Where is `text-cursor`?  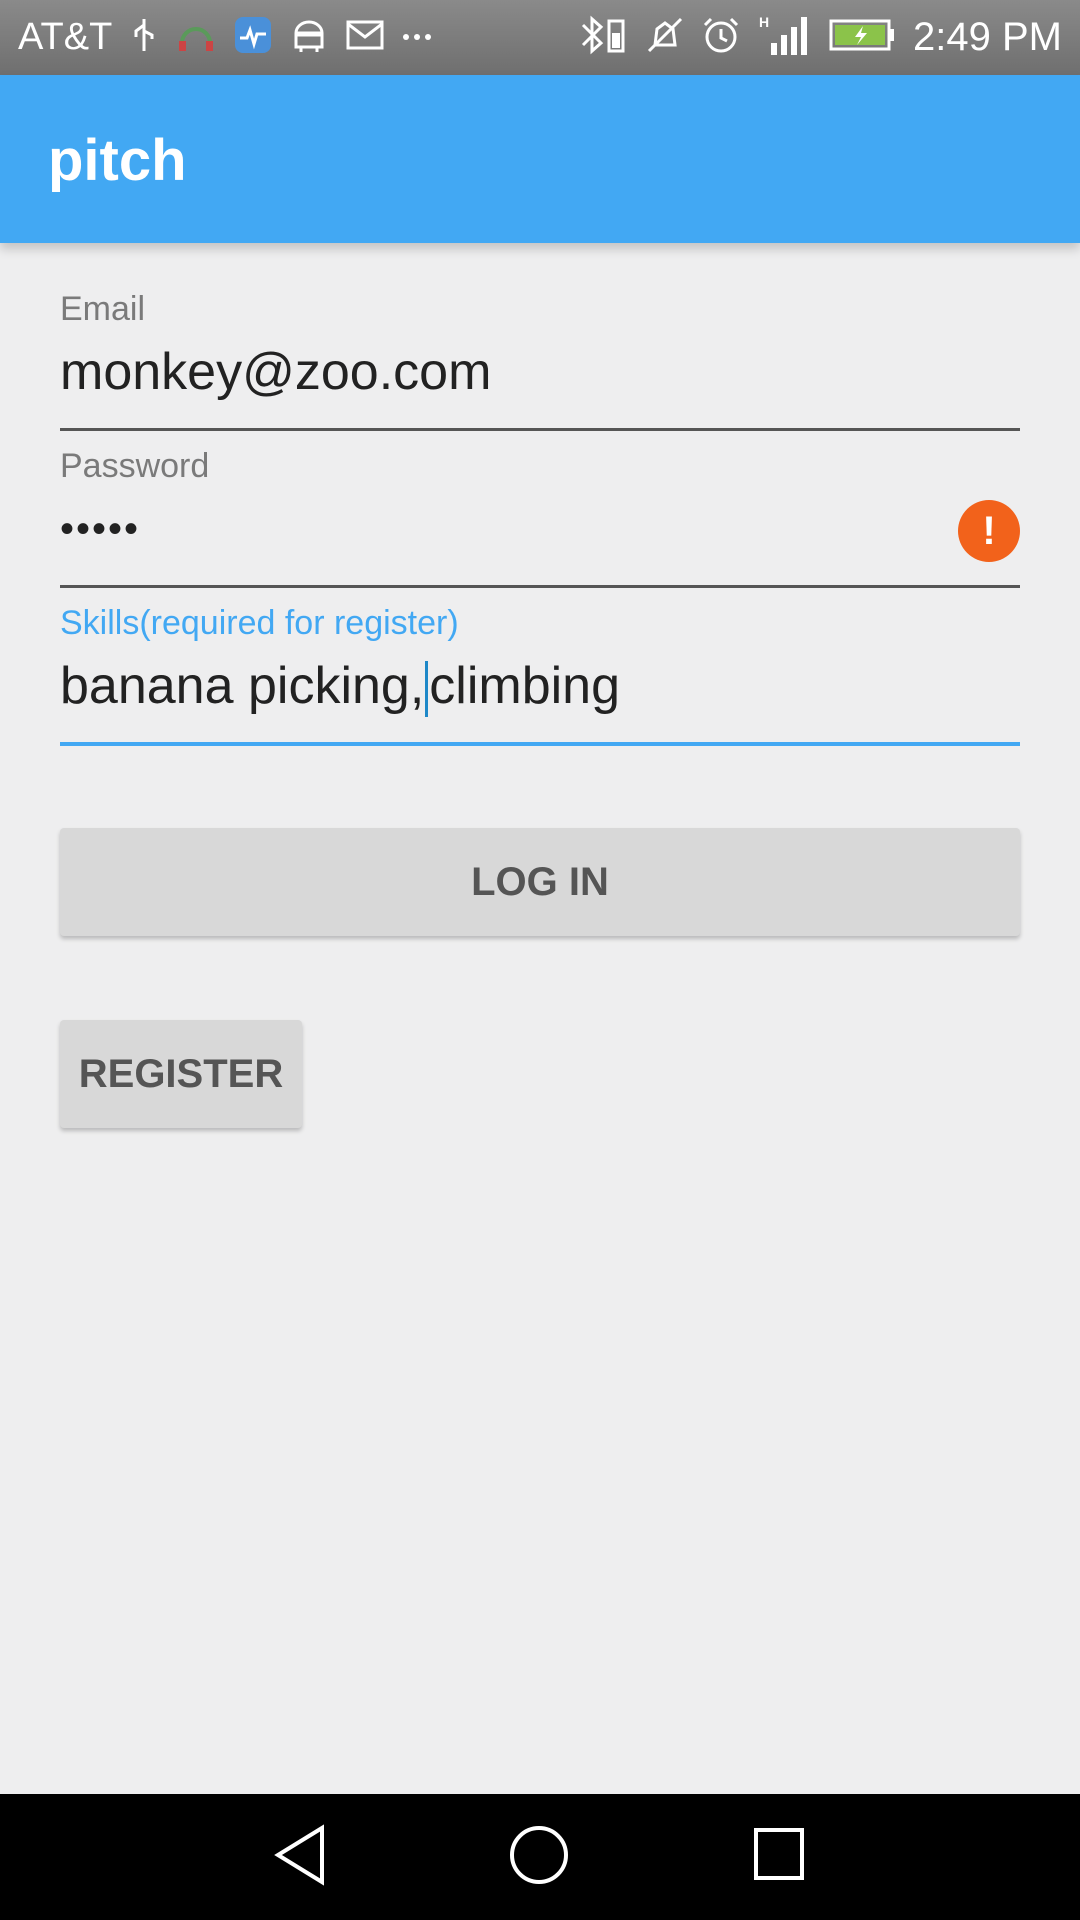
text-cursor is located at coordinates (427, 689).